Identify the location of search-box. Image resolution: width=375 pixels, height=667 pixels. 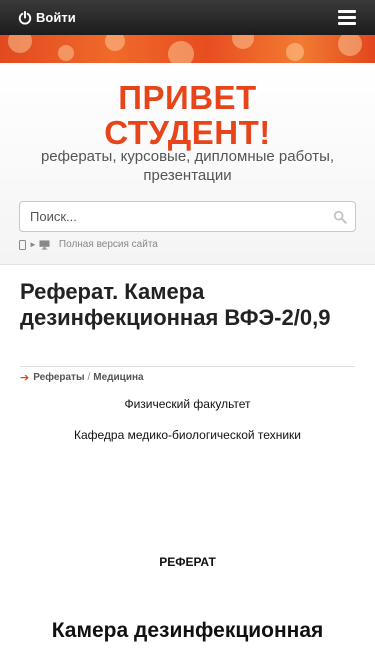
(187, 216).